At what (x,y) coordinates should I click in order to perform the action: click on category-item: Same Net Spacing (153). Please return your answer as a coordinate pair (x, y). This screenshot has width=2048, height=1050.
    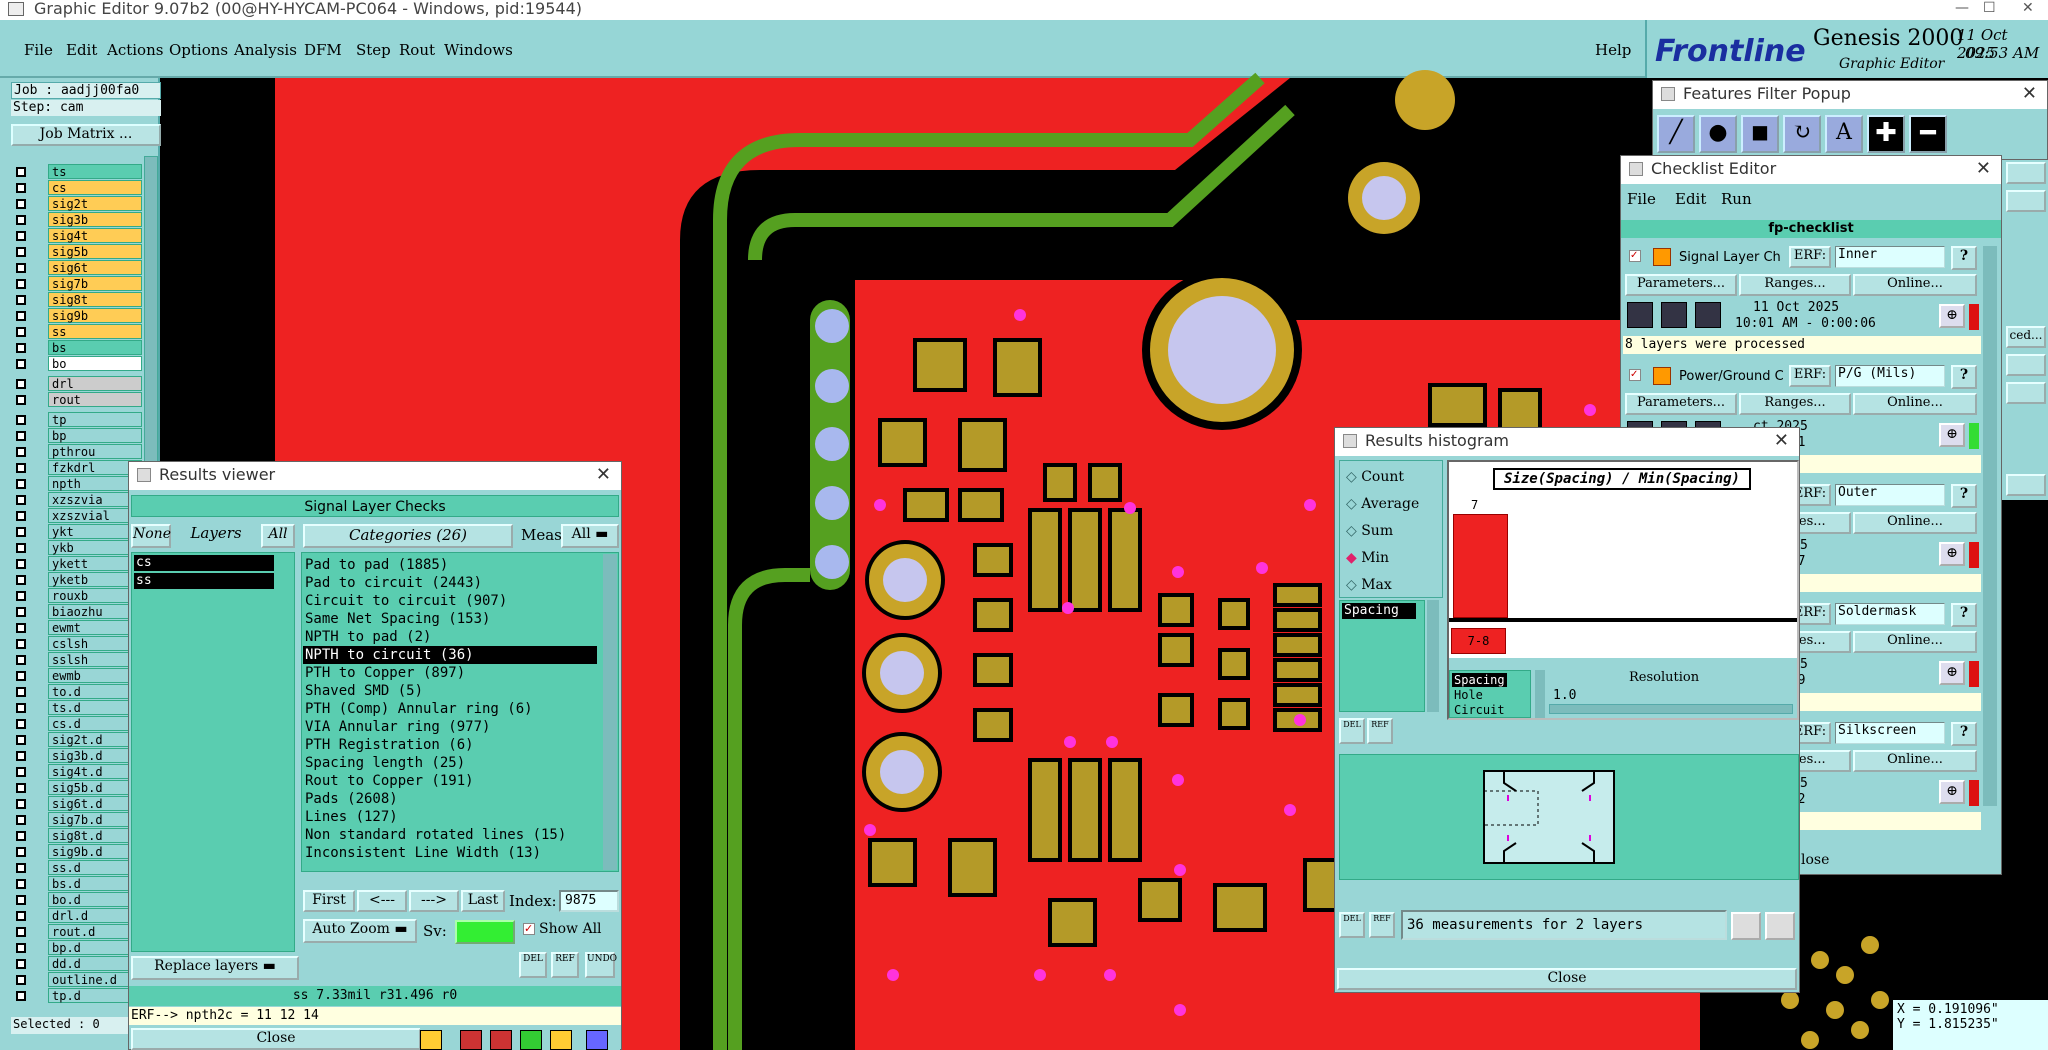
    Looking at the image, I should click on (450, 619).